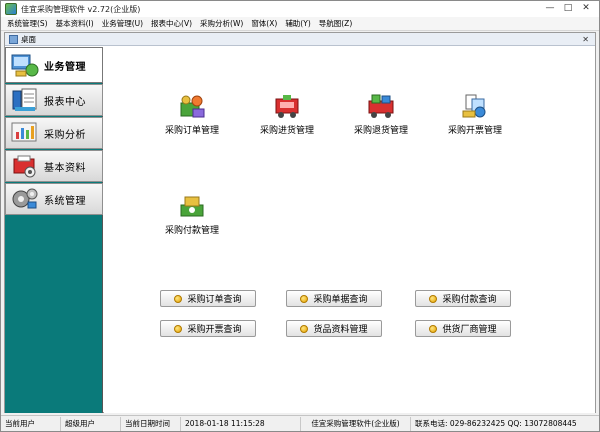  What do you see at coordinates (65, 135) in the screenshot?
I see `sidebar-item-label: 采购分析` at bounding box center [65, 135].